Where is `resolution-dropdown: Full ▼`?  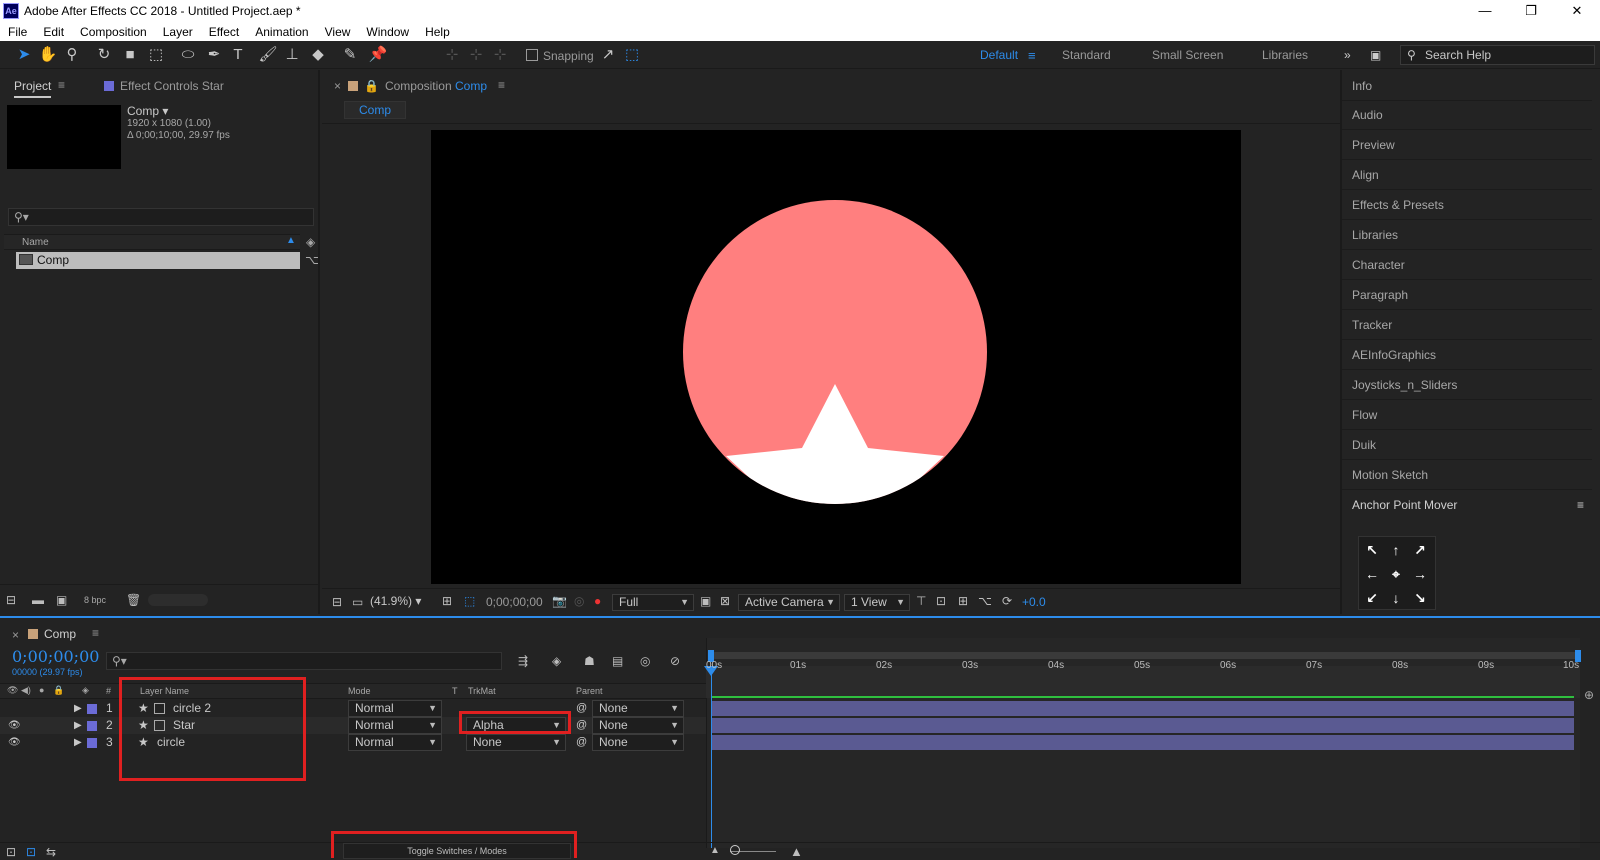
resolution-dropdown: Full ▼ is located at coordinates (653, 602).